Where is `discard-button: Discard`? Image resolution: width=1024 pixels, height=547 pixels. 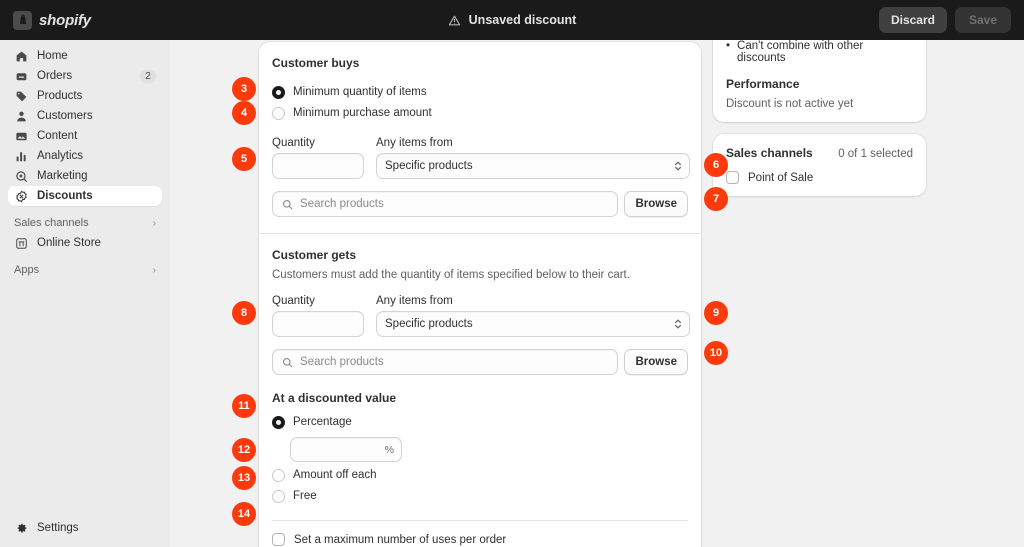 discard-button: Discard is located at coordinates (912, 20).